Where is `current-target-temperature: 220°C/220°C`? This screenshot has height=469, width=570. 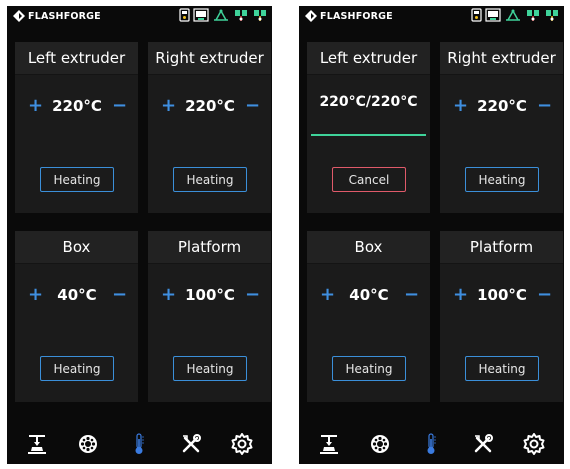 current-target-temperature: 220°C/220°C is located at coordinates (368, 102).